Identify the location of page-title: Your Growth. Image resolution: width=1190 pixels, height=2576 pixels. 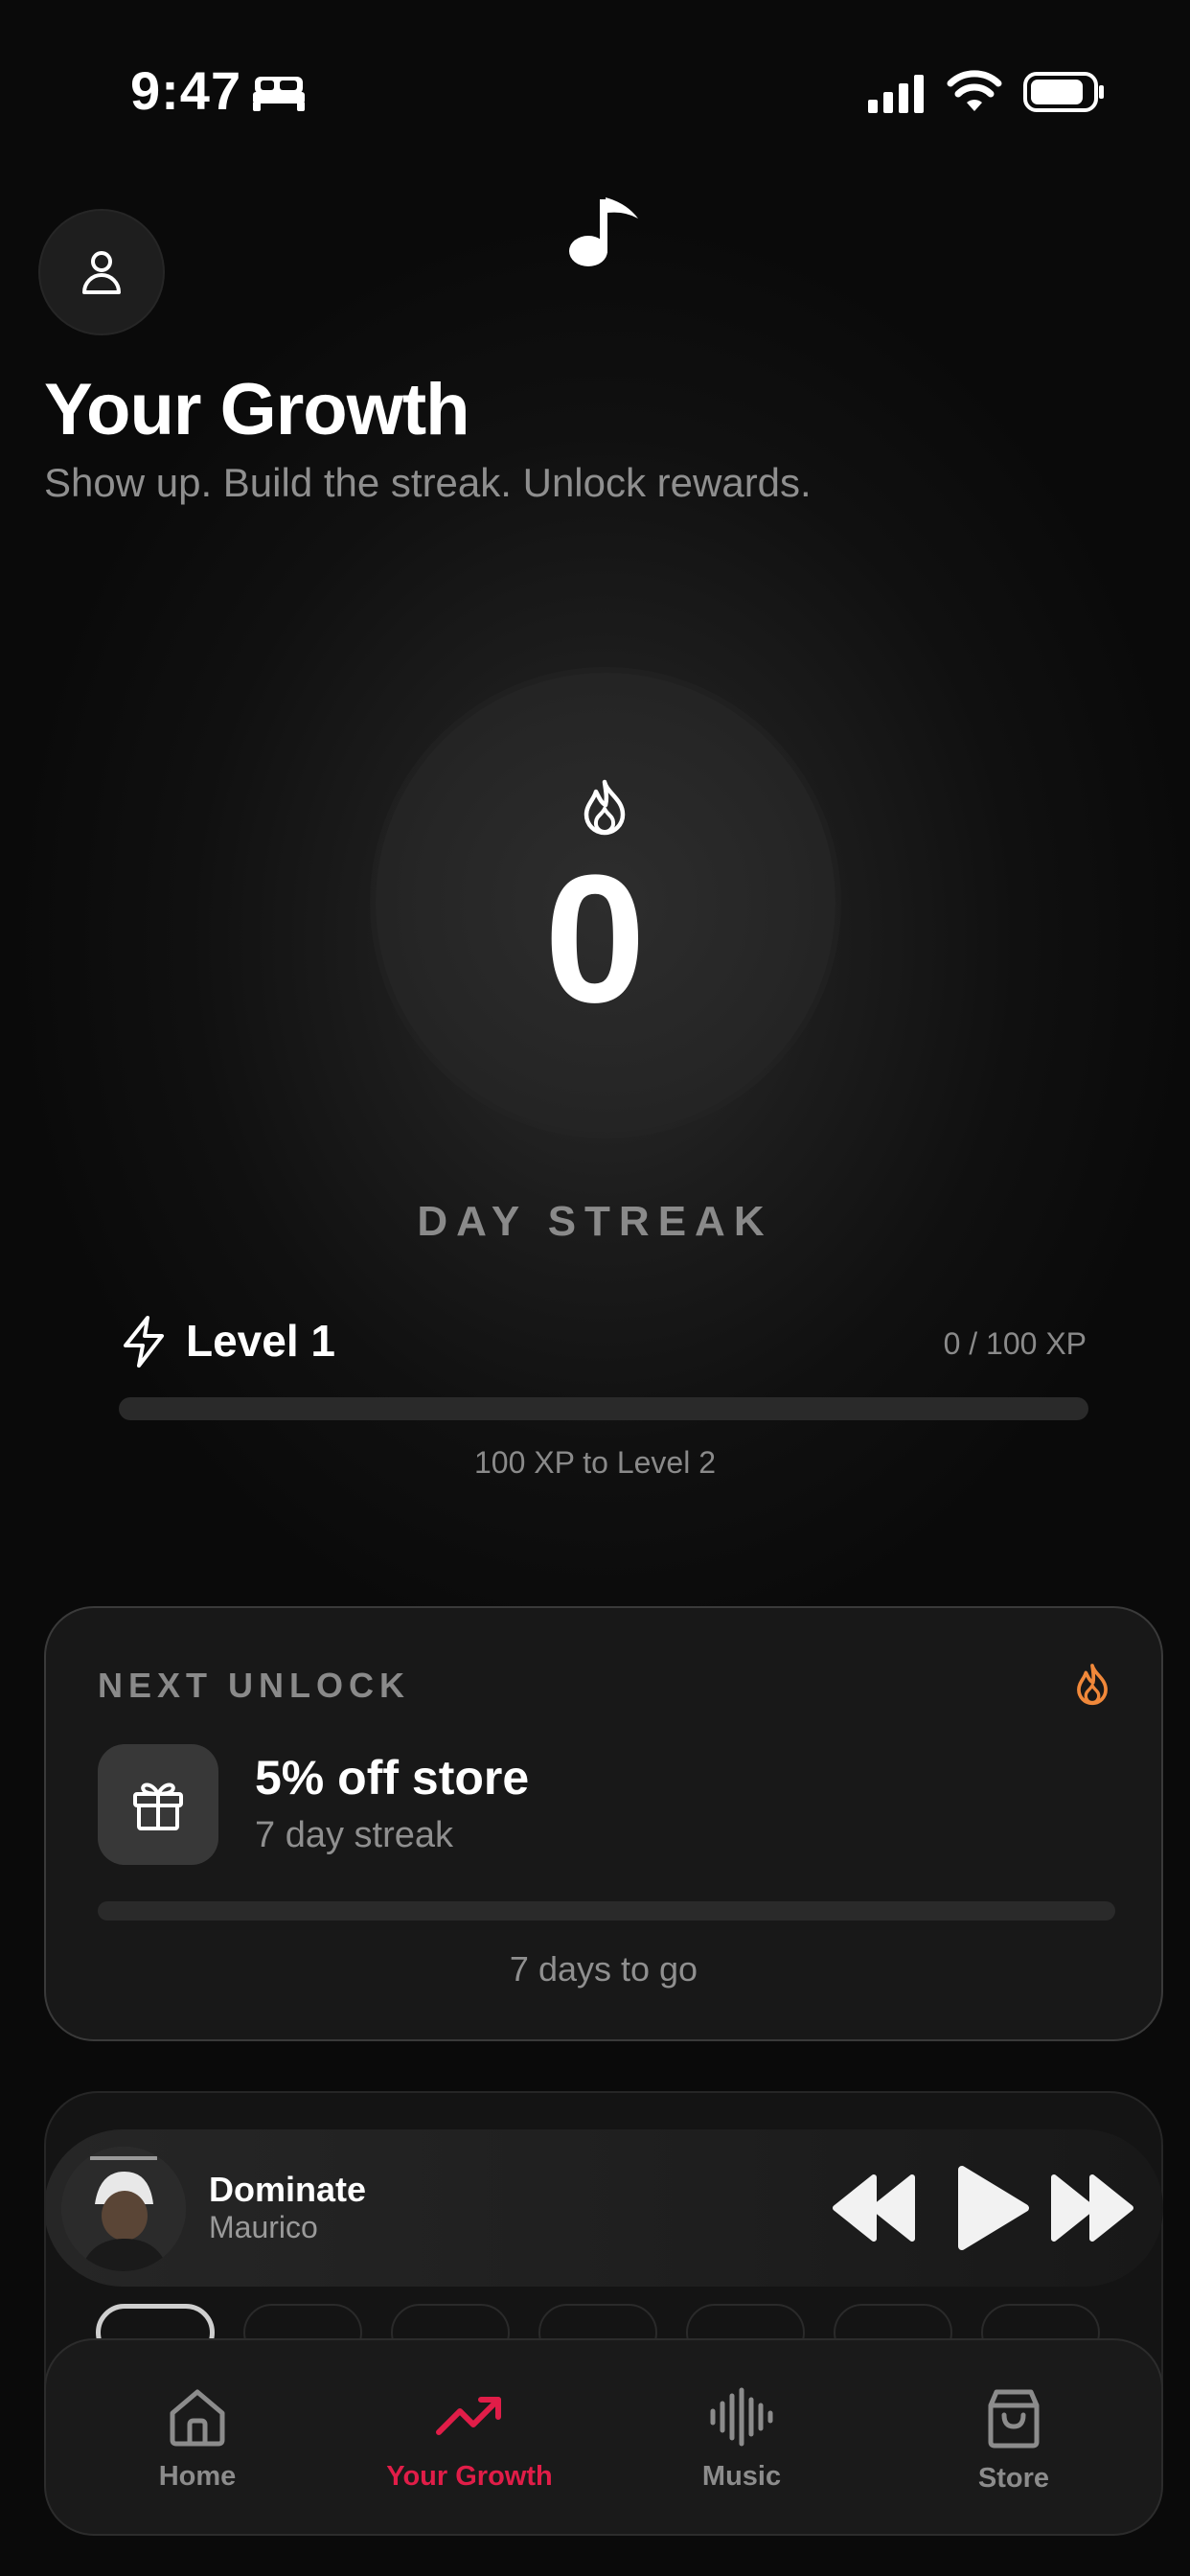
(257, 409).